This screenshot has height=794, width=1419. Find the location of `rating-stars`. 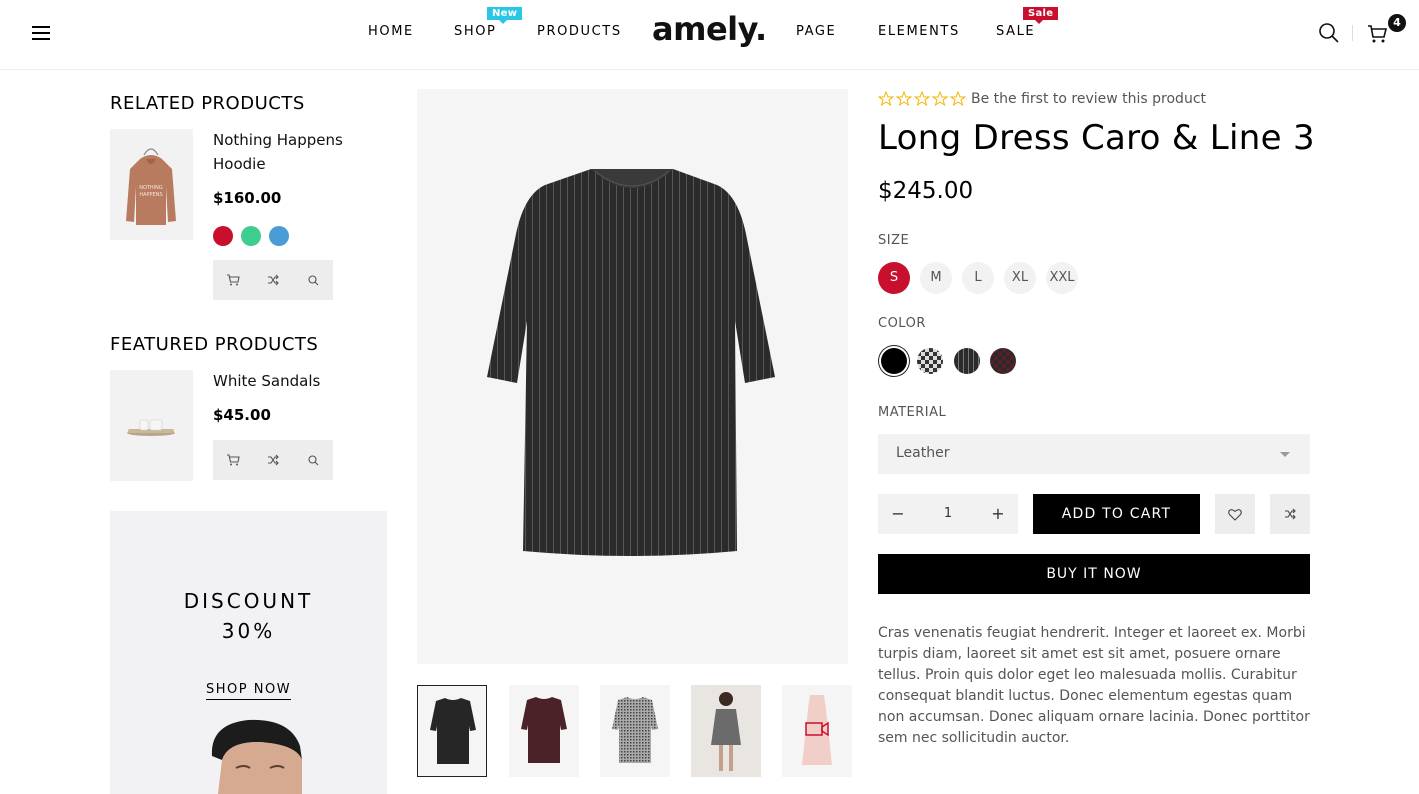

rating-stars is located at coordinates (922, 99).